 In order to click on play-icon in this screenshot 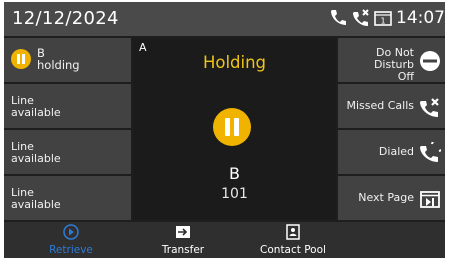, I will do `click(71, 232)`.